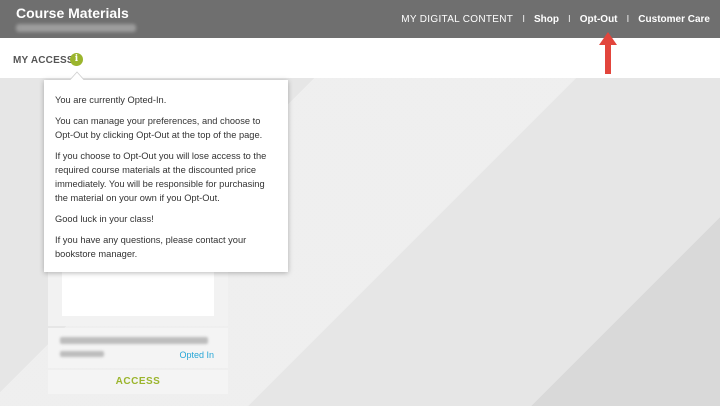  Describe the element at coordinates (196, 355) in the screenshot. I see `opted-in-status: Opted In` at that location.